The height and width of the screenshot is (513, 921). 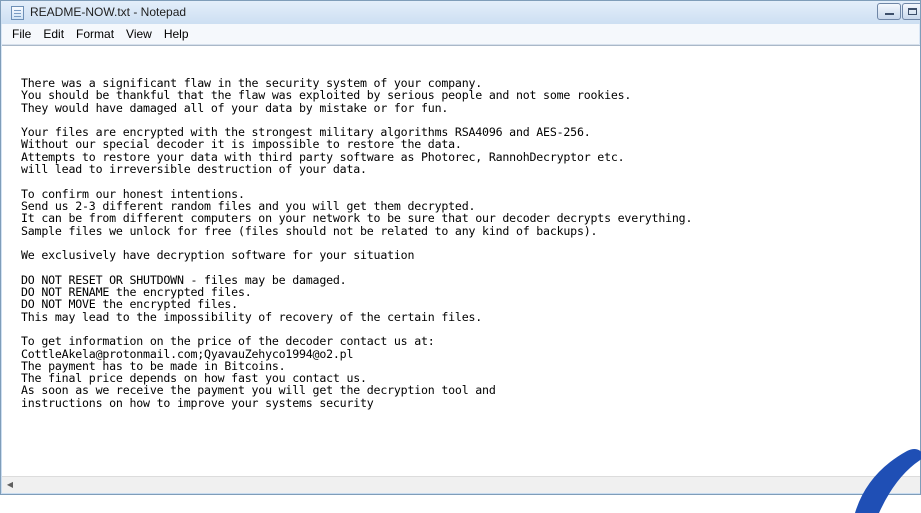 I want to click on menu-help: Help, so click(x=176, y=34).